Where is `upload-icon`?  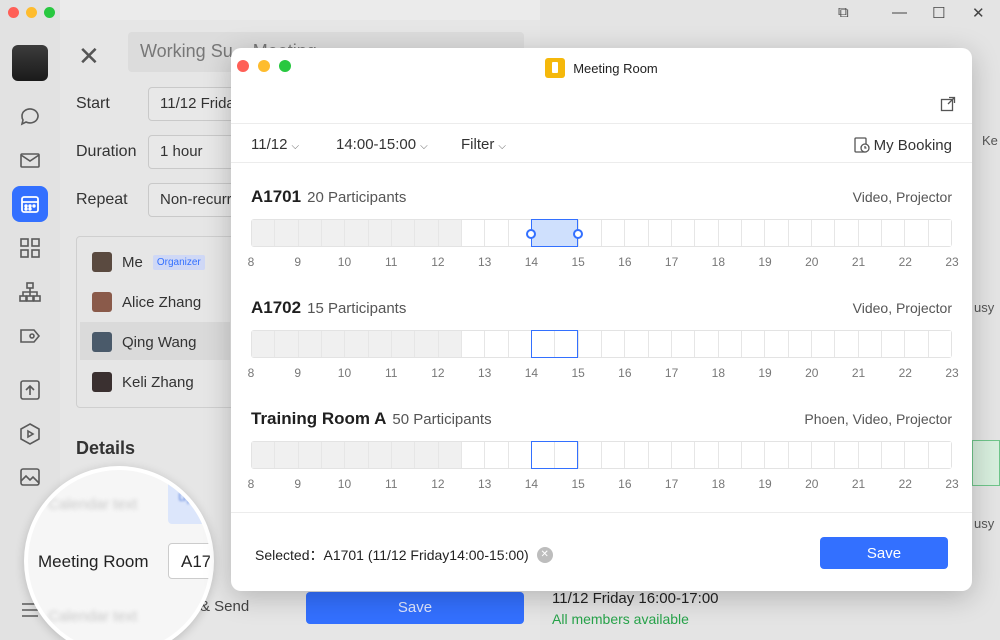
upload-icon is located at coordinates (30, 390).